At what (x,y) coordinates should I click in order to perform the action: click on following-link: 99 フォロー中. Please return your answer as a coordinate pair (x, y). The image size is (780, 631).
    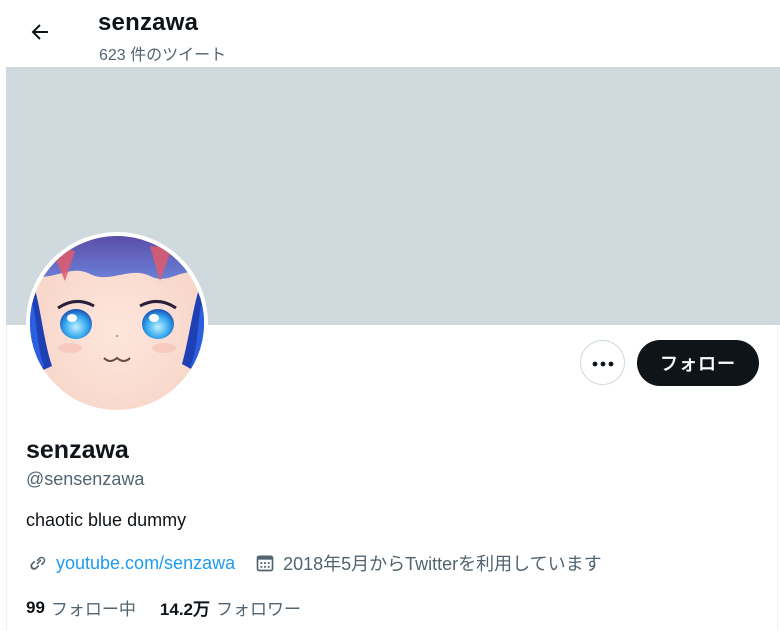
    Looking at the image, I should click on (81, 607).